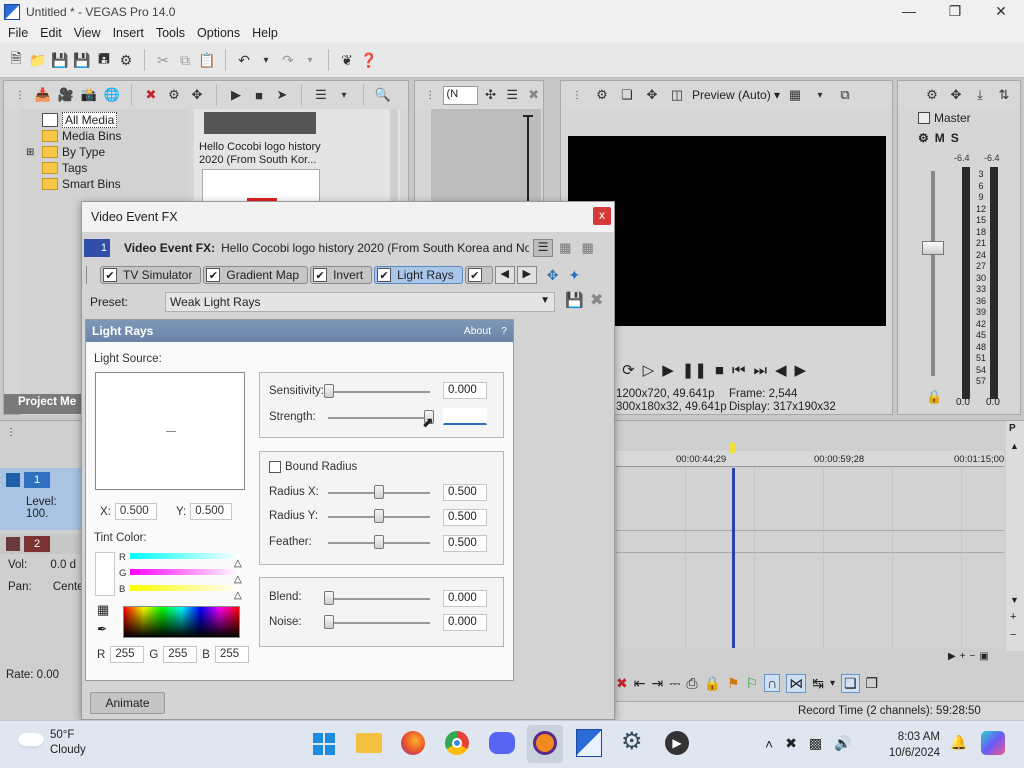 The width and height of the screenshot is (1024, 768). What do you see at coordinates (677, 743) in the screenshot?
I see `media-player-icon: ▶` at bounding box center [677, 743].